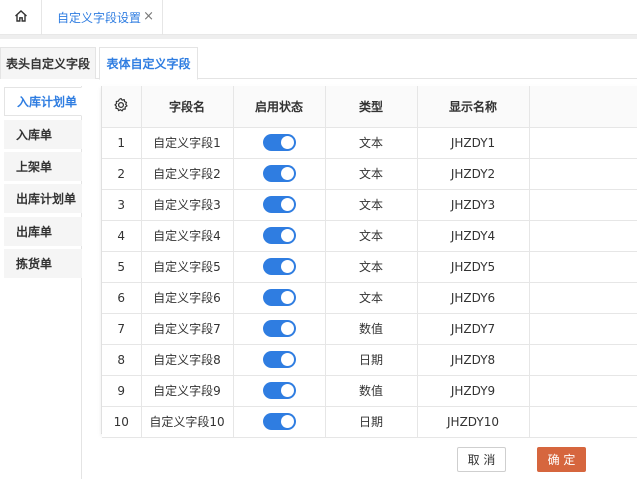 The width and height of the screenshot is (637, 479). I want to click on confirm-button: 确 定, so click(561, 459).